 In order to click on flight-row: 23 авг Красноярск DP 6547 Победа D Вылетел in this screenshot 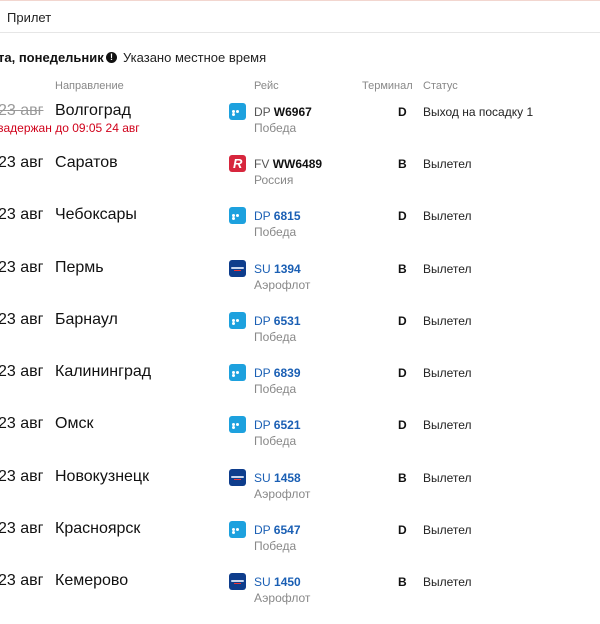, I will do `click(300, 546)`.